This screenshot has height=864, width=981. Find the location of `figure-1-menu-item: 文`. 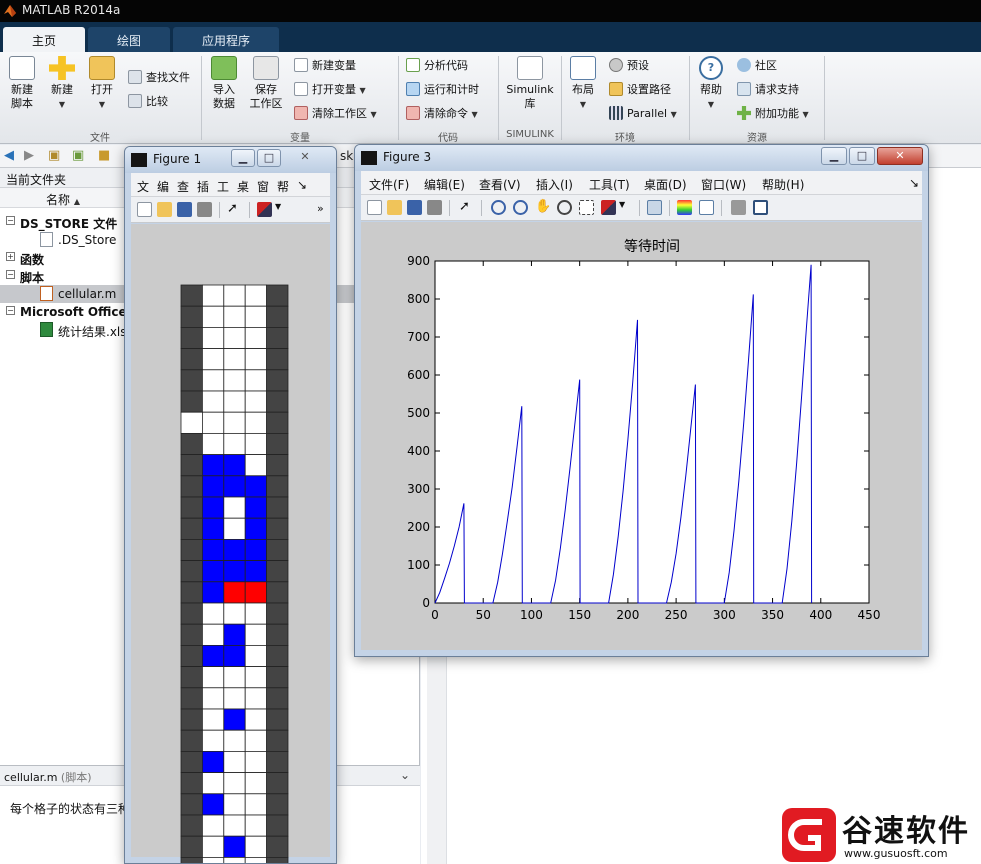

figure-1-menu-item: 文 is located at coordinates (143, 186).